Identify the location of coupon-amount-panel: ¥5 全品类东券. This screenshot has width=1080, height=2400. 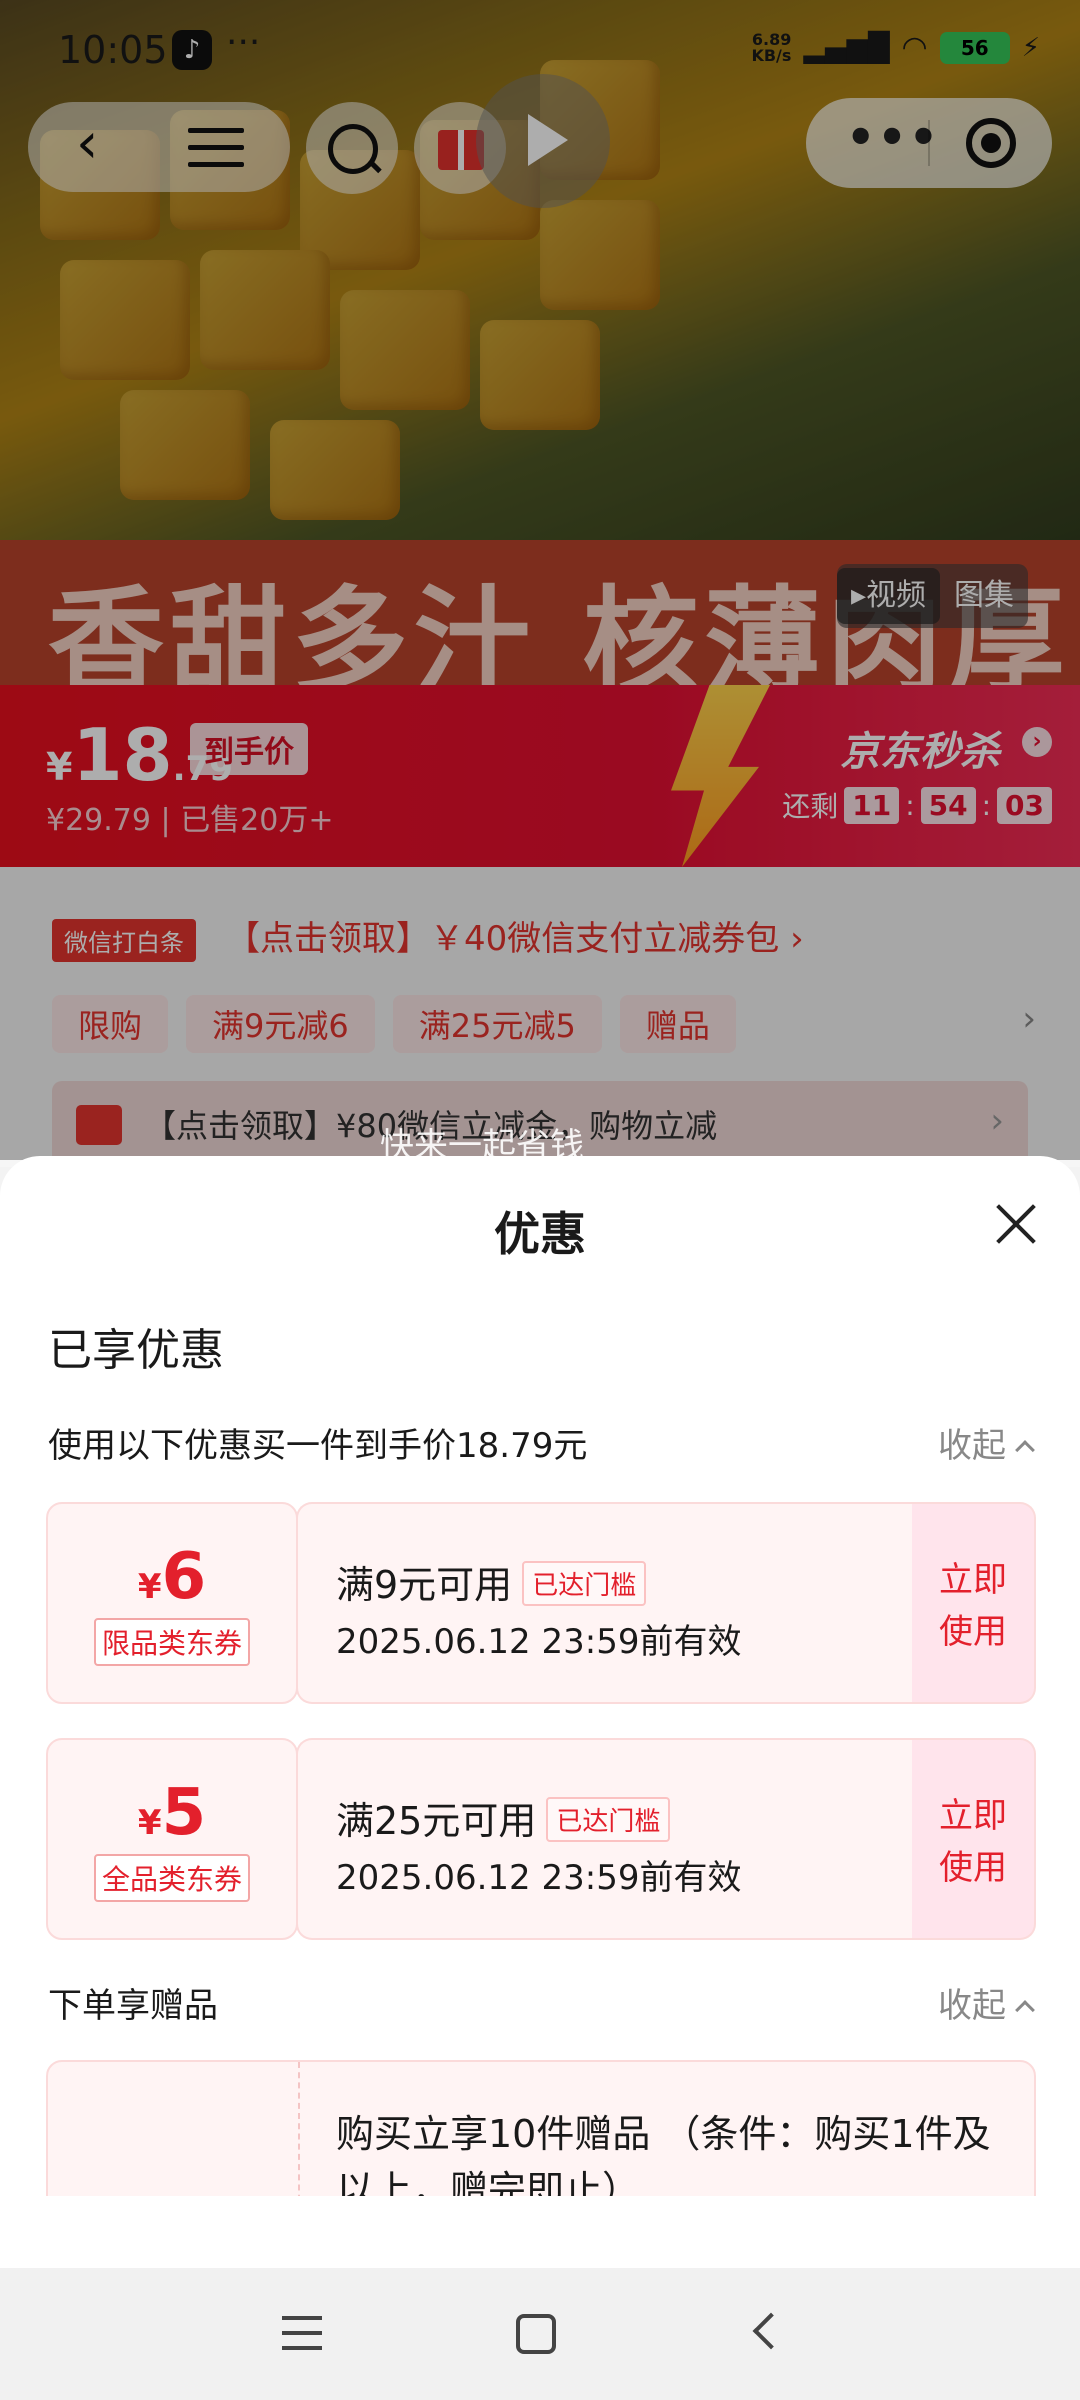
(172, 1839).